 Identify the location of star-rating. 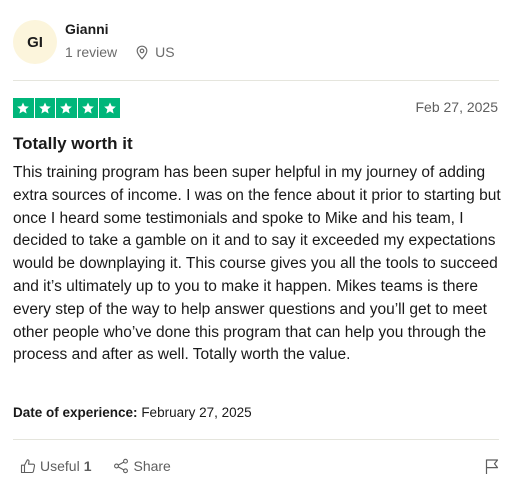
(66, 108).